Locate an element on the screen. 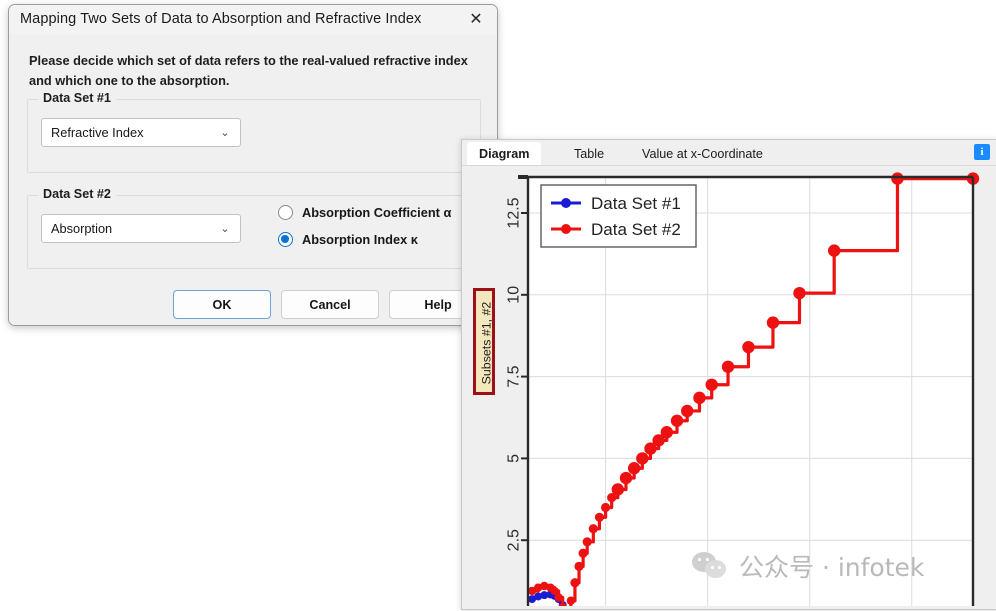  radio-absorption-coefficient: Absorption Coefficient α is located at coordinates (364, 212).